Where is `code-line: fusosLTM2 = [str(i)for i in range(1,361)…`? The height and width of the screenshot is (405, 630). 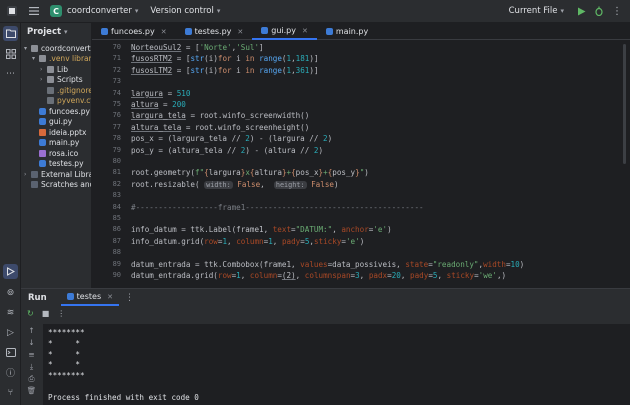 code-line: fusosLTM2 = [str(i)for i in range(1,361)… is located at coordinates (225, 70).